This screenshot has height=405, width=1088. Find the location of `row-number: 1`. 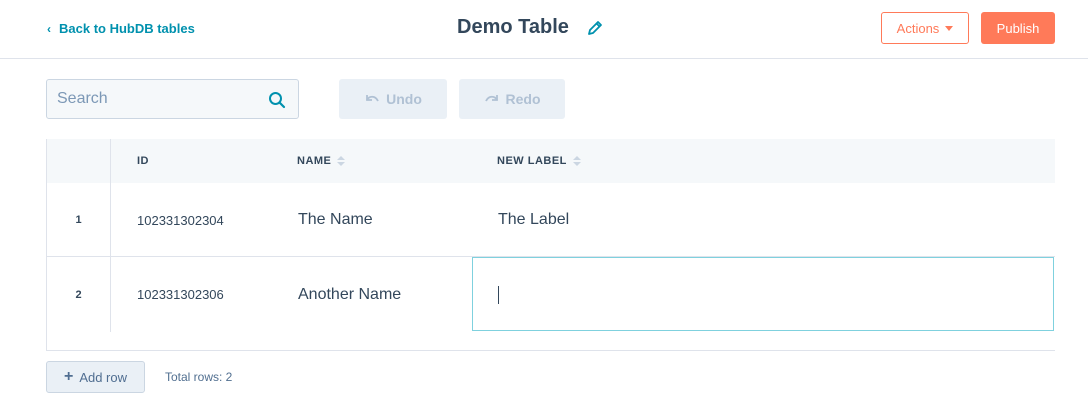

row-number: 1 is located at coordinates (79, 219).